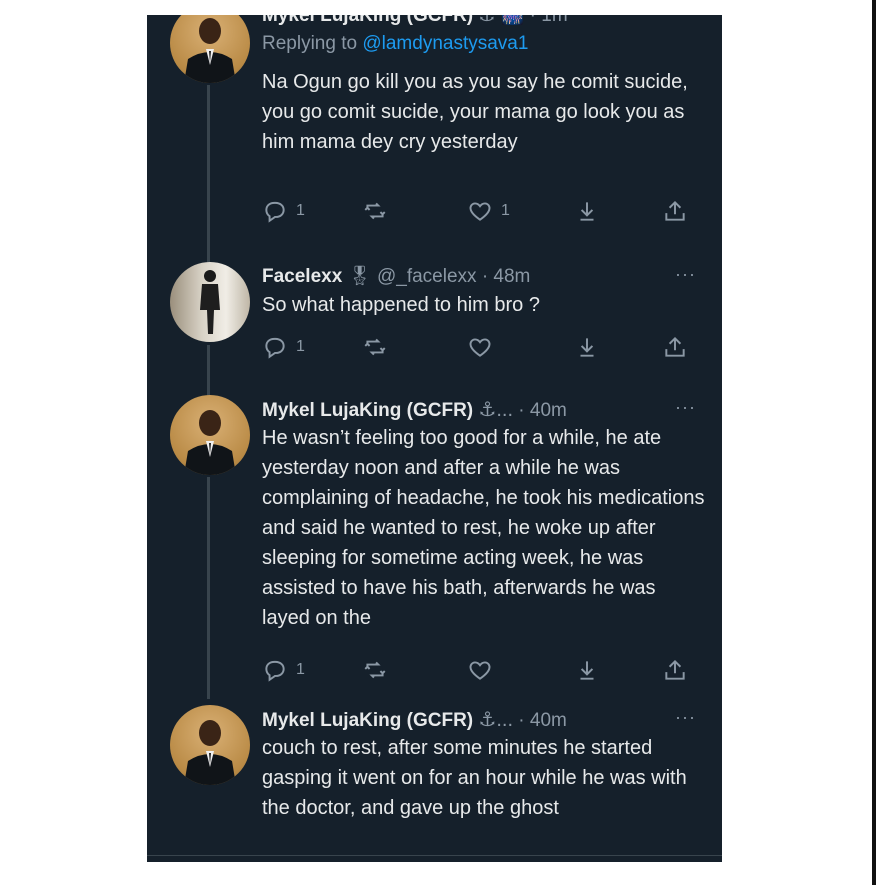 Image resolution: width=885 pixels, height=885 pixels. What do you see at coordinates (434, 858) in the screenshot?
I see `panel-bottom-border` at bounding box center [434, 858].